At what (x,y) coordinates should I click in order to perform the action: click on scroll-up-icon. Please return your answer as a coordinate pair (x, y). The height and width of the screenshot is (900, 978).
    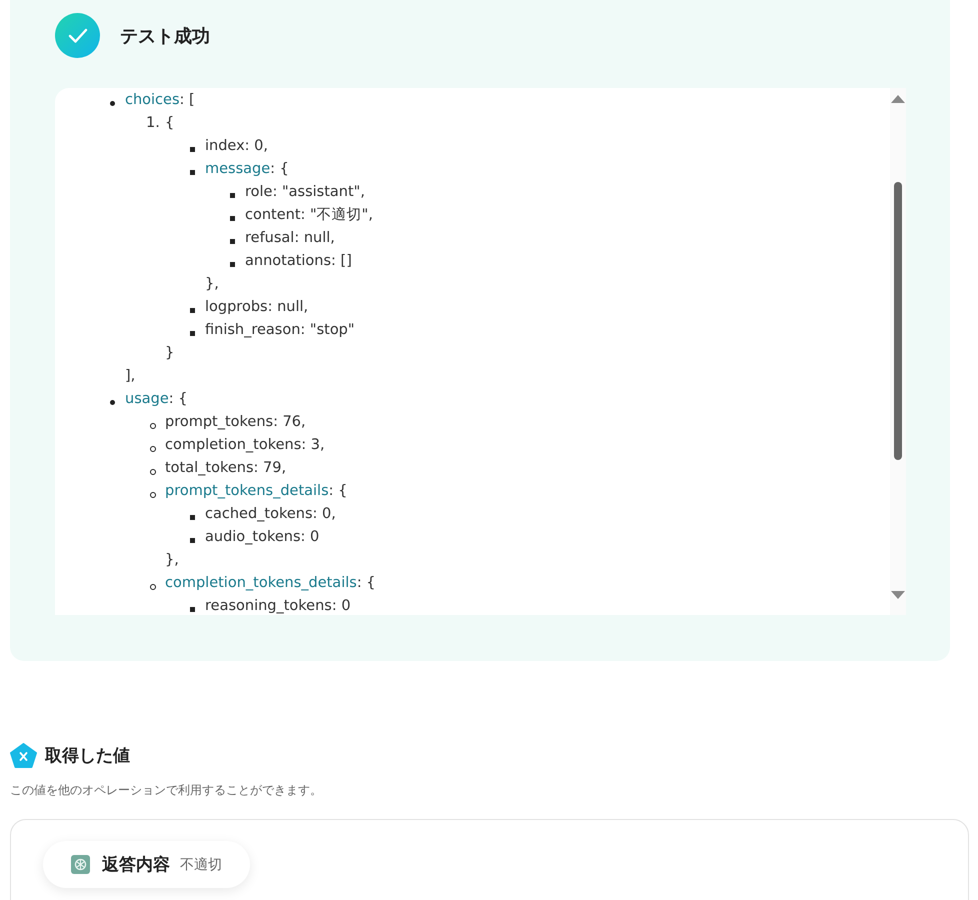
    Looking at the image, I should click on (898, 99).